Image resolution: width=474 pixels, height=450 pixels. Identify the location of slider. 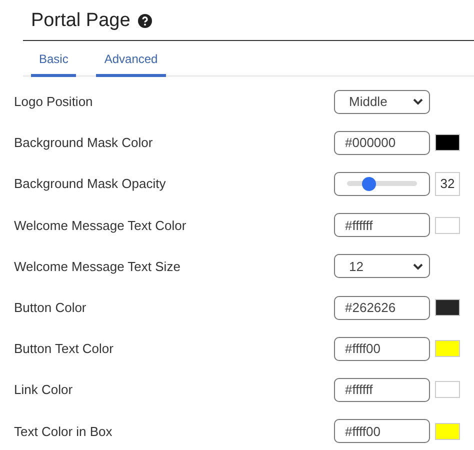
(382, 184).